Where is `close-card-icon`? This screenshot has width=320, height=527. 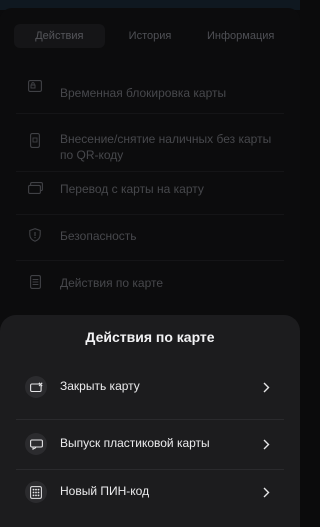 close-card-icon is located at coordinates (36, 387).